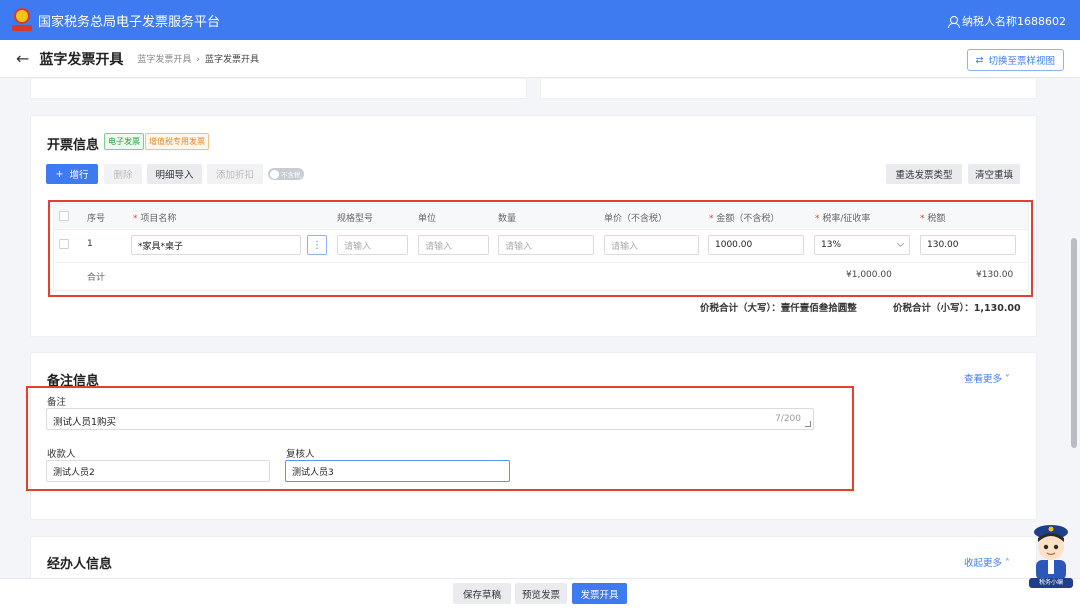  I want to click on add-row-button: + 增行, so click(72, 174).